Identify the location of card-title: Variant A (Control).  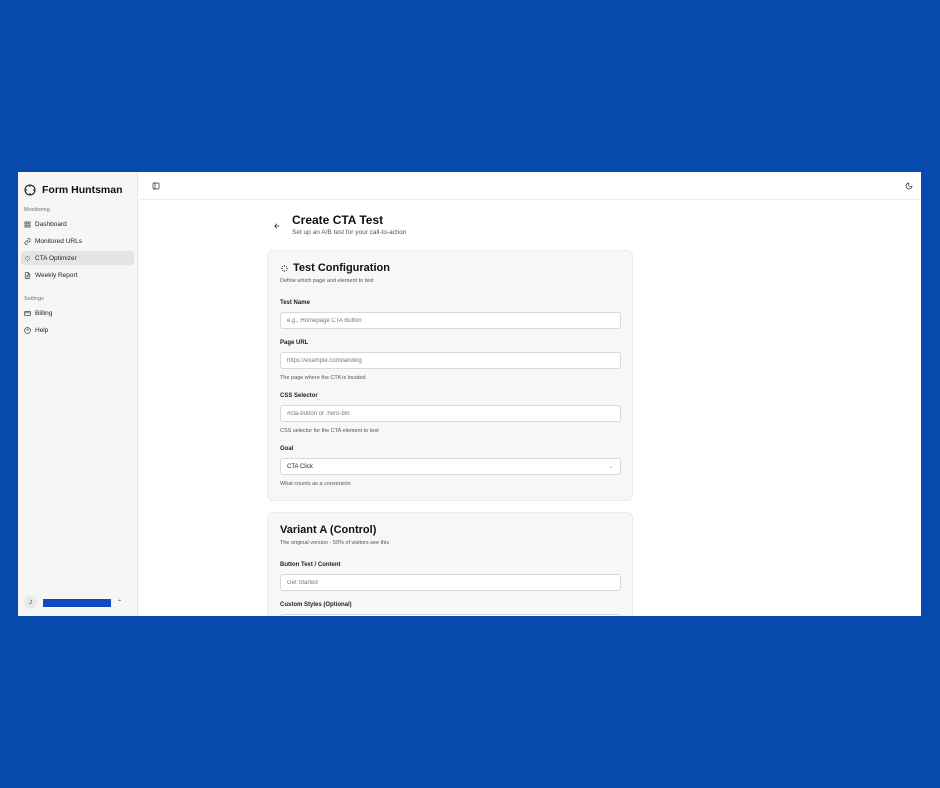
(328, 530).